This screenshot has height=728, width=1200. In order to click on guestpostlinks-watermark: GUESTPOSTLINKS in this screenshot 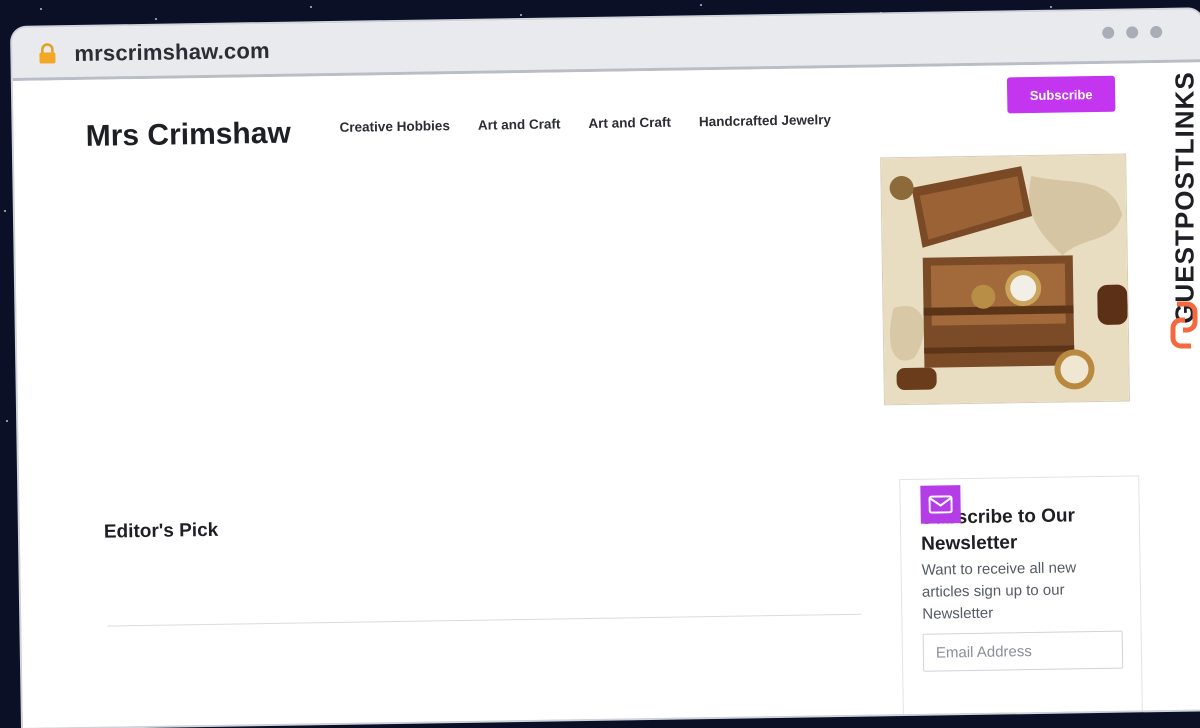, I will do `click(1181, 207)`.